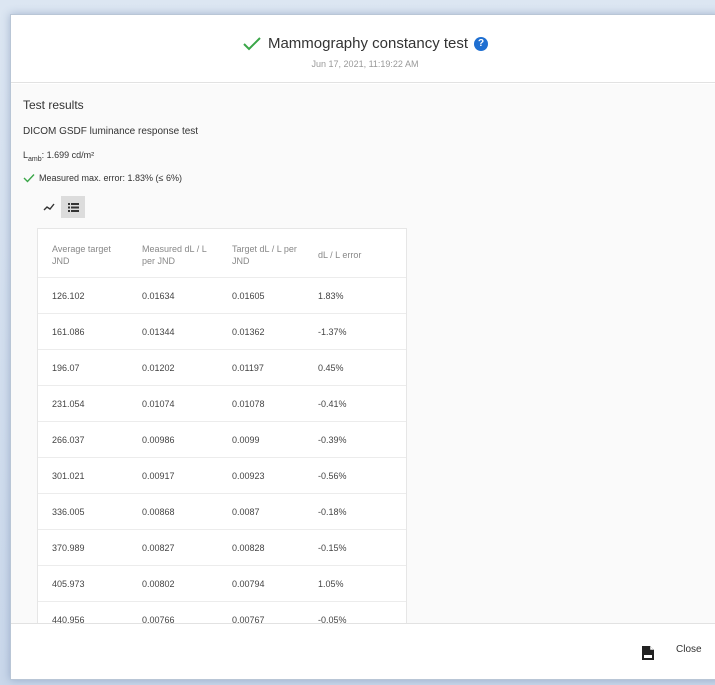  I want to click on table-cell: 0.00767, so click(261, 612).